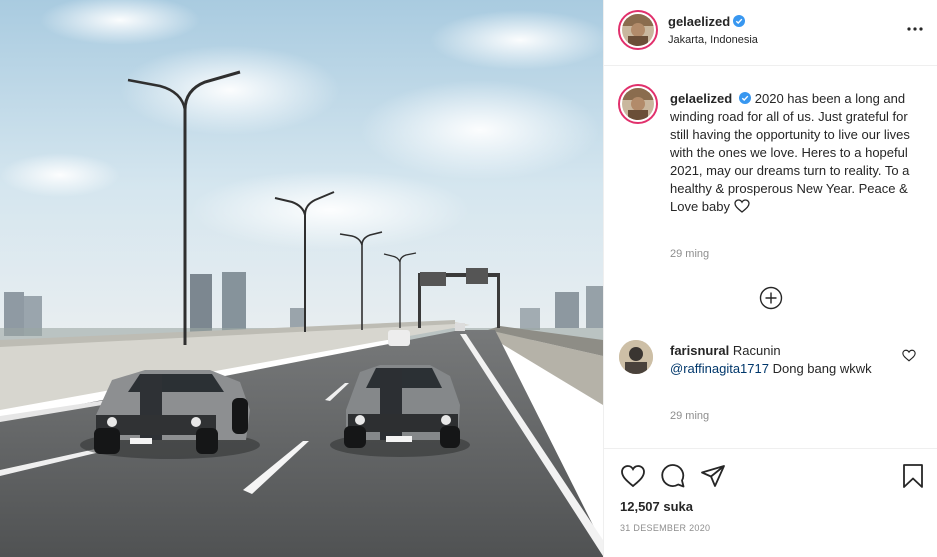  What do you see at coordinates (915, 29) in the screenshot?
I see `more-options-icon` at bounding box center [915, 29].